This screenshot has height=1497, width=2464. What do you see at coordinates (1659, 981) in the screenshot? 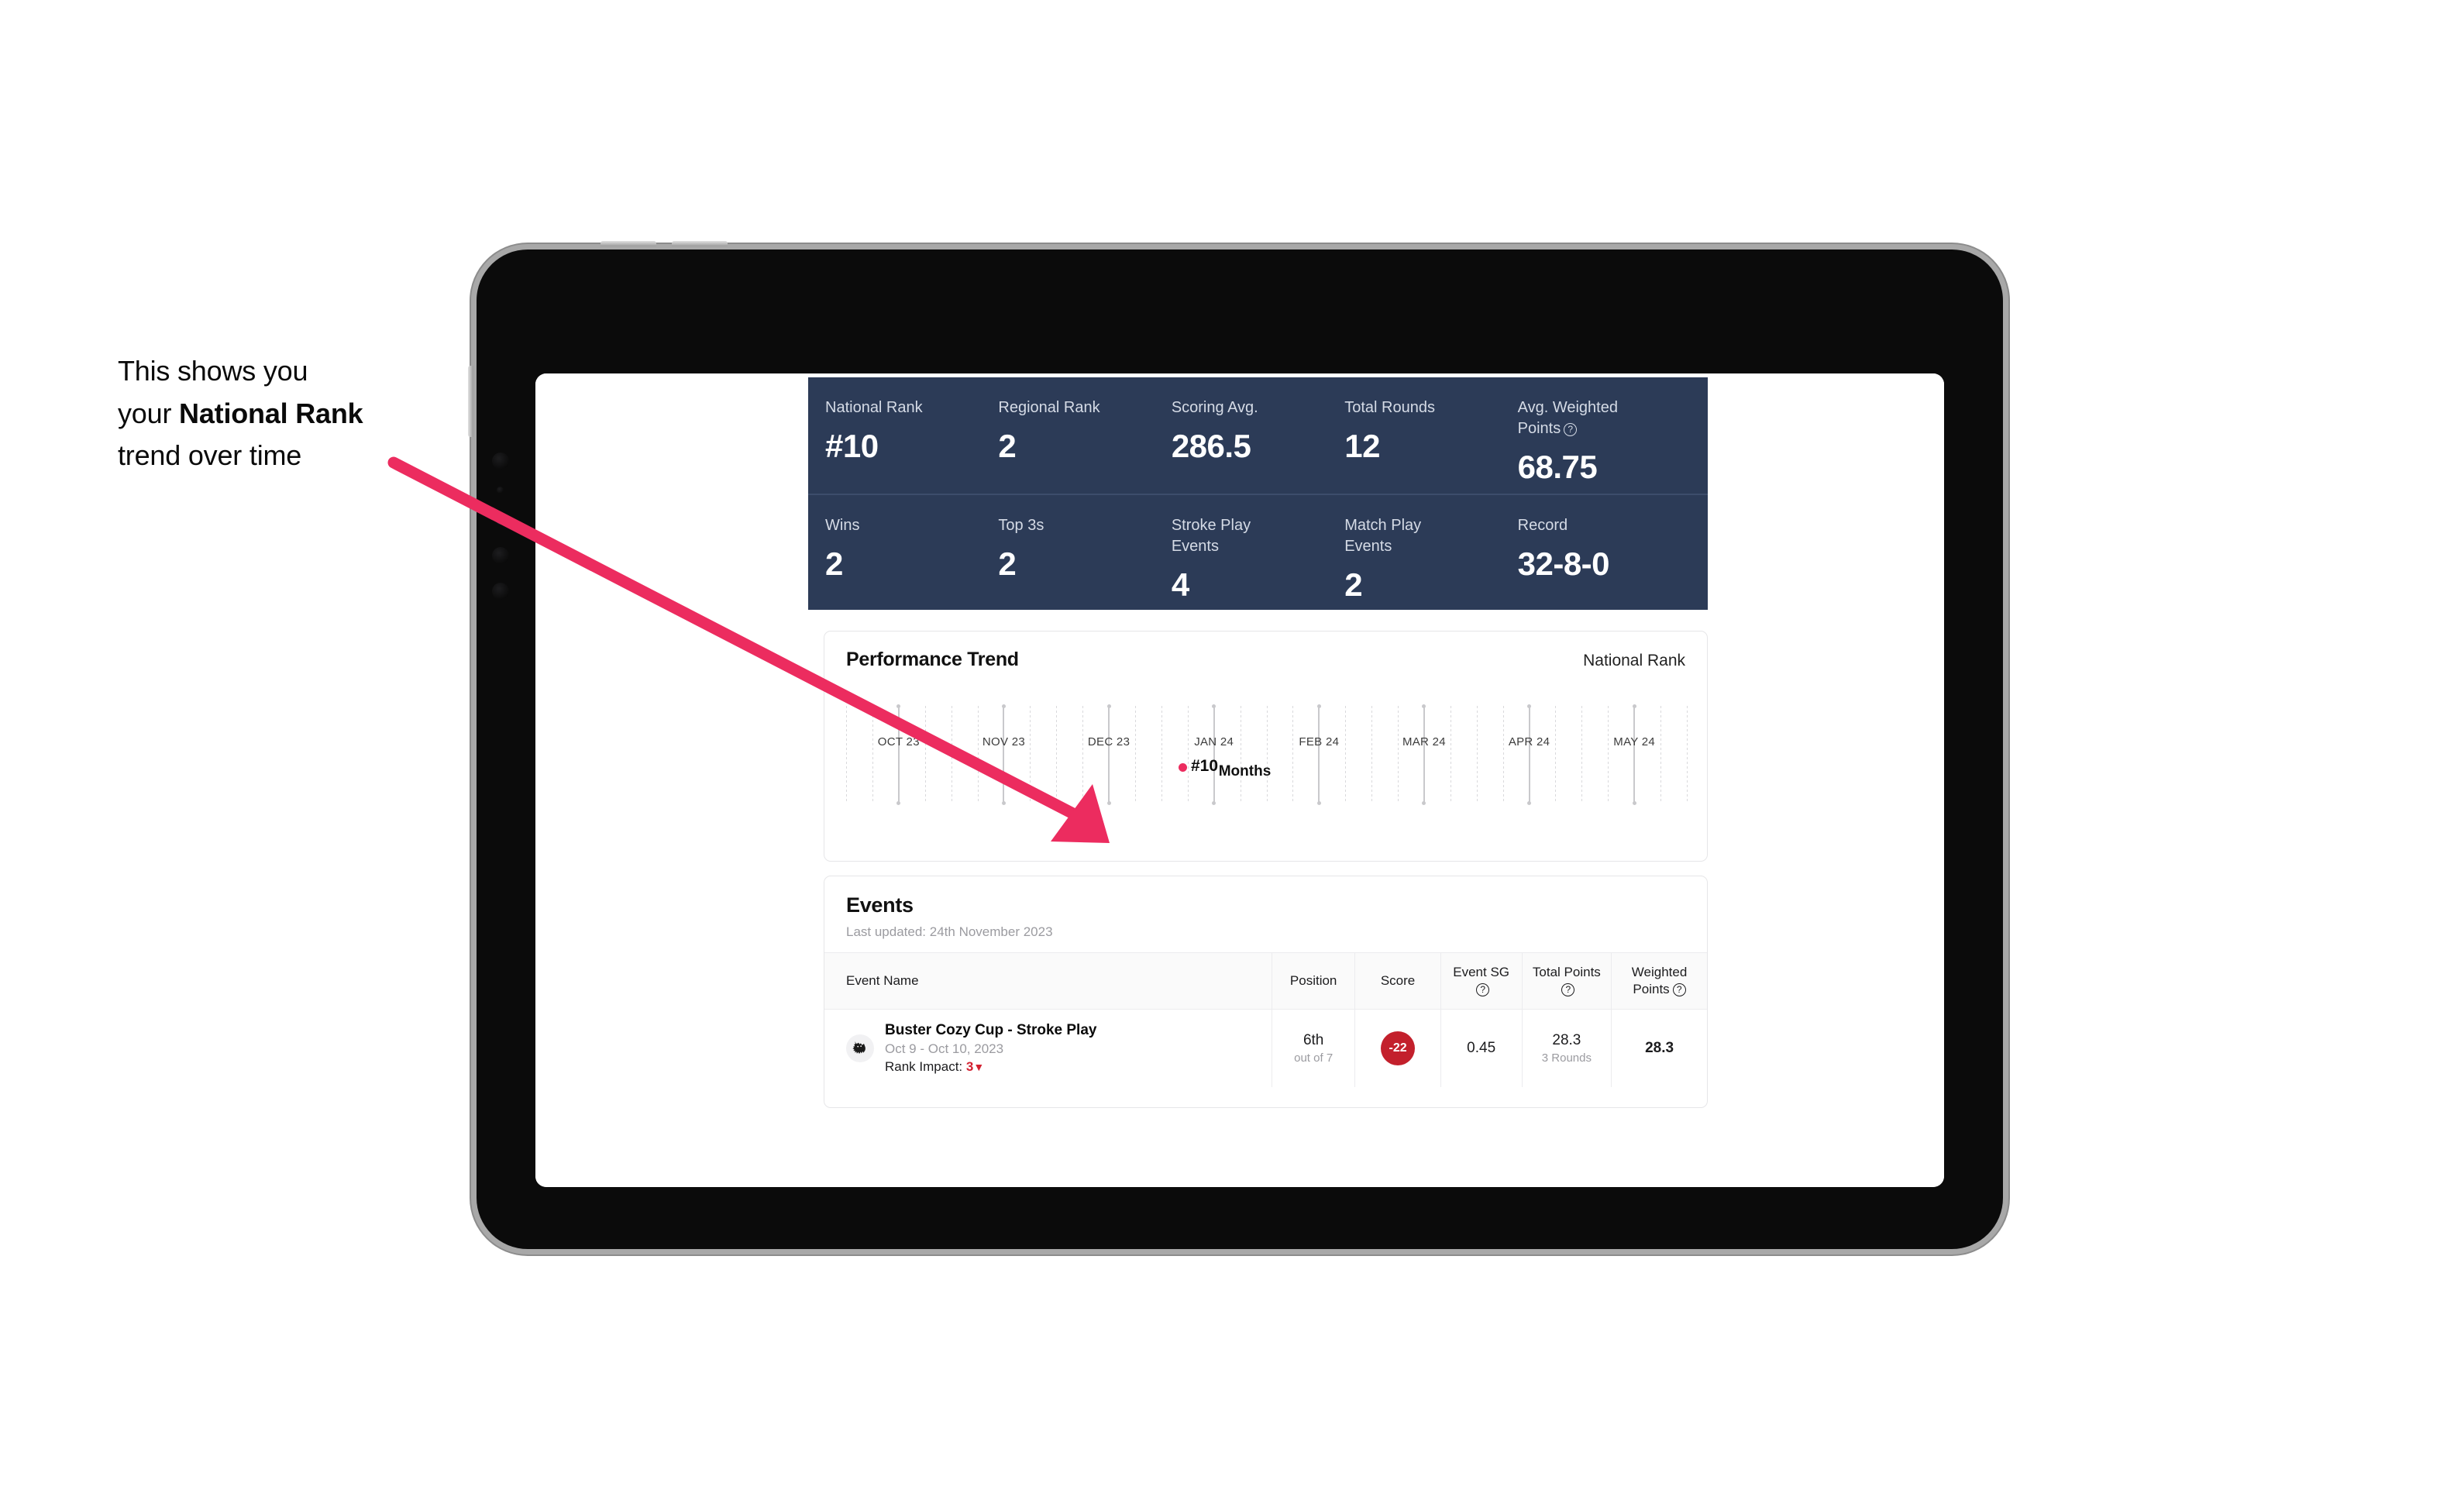
I see `col-weighted-points: Weighted Points?` at bounding box center [1659, 981].